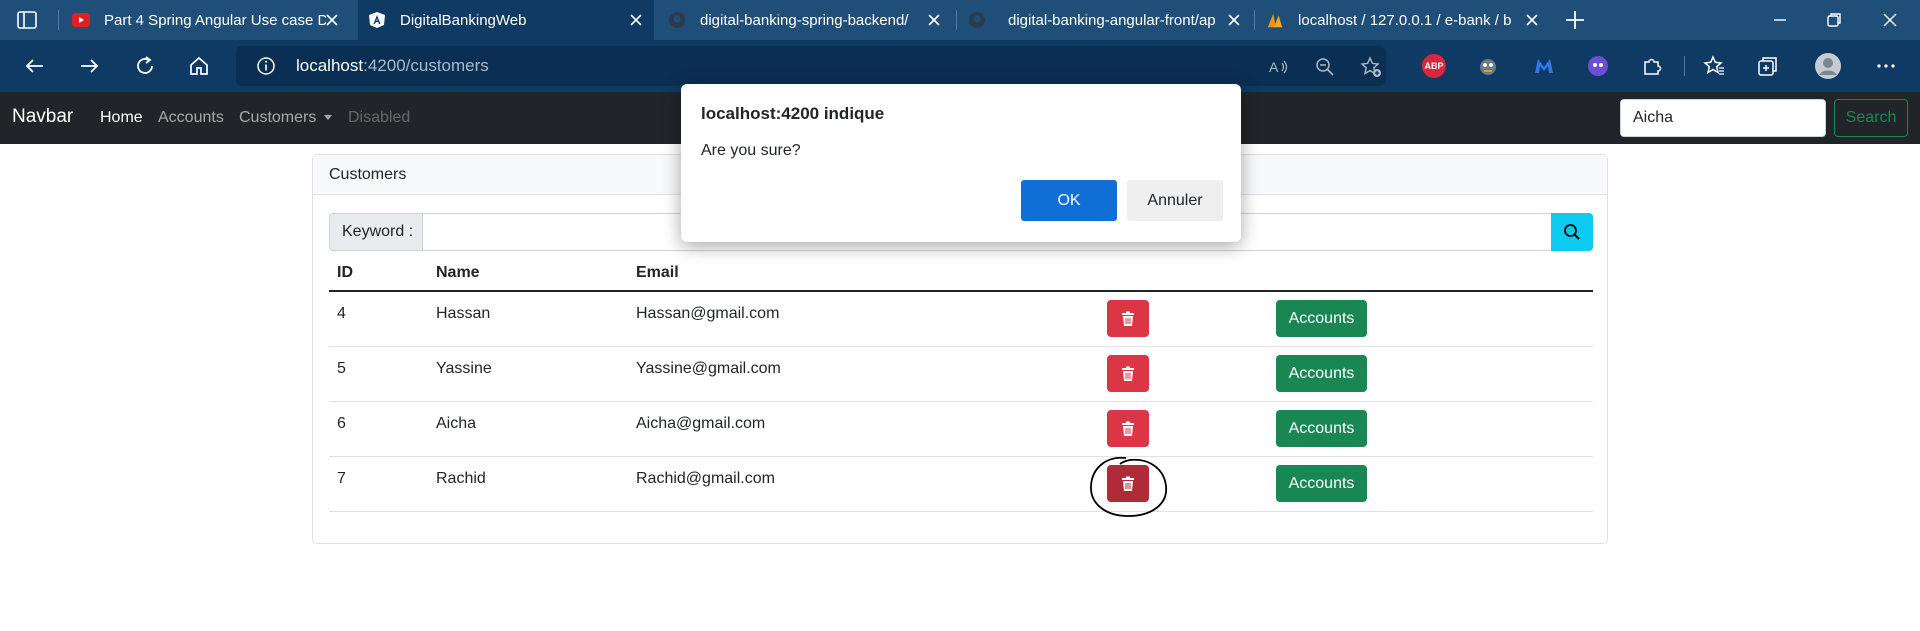  Describe the element at coordinates (1890, 20) in the screenshot. I see `close-window-icon` at that location.